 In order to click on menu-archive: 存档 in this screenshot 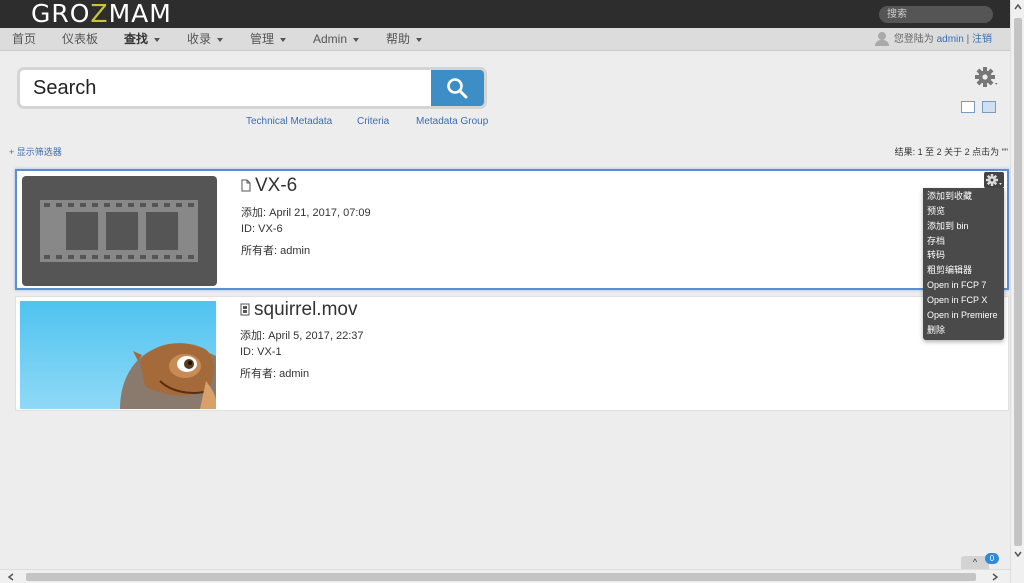, I will do `click(963, 241)`.